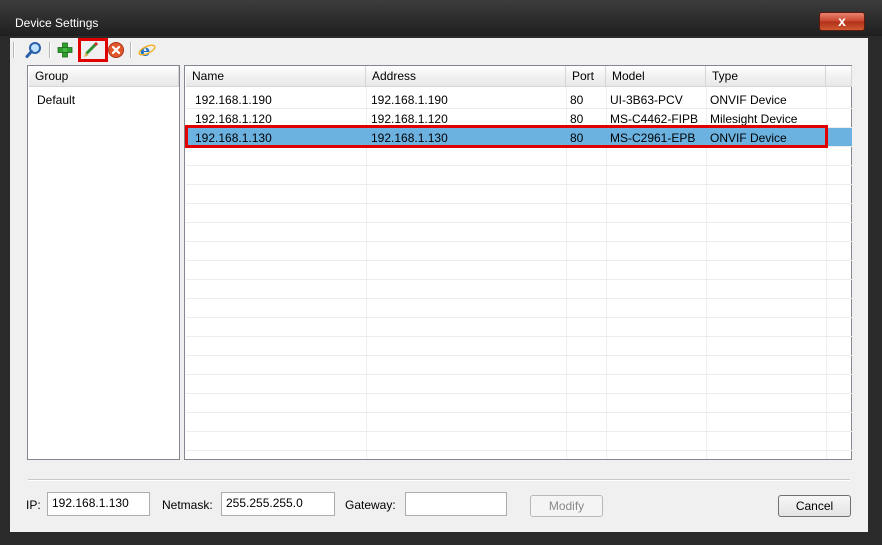  Describe the element at coordinates (466, 76) in the screenshot. I see `column-header-address: Address` at that location.